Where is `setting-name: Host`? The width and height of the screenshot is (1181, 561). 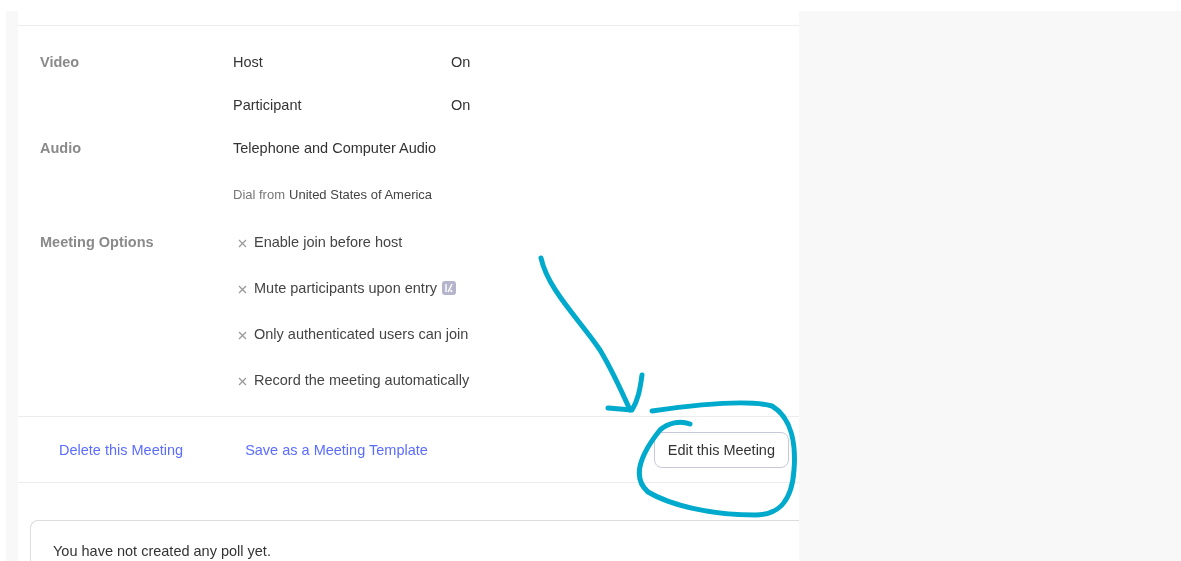
setting-name: Host is located at coordinates (248, 62).